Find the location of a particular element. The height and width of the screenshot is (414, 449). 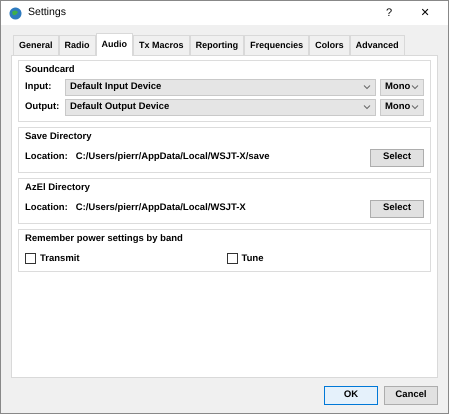

device-dropdown: Default Output Device is located at coordinates (220, 107).